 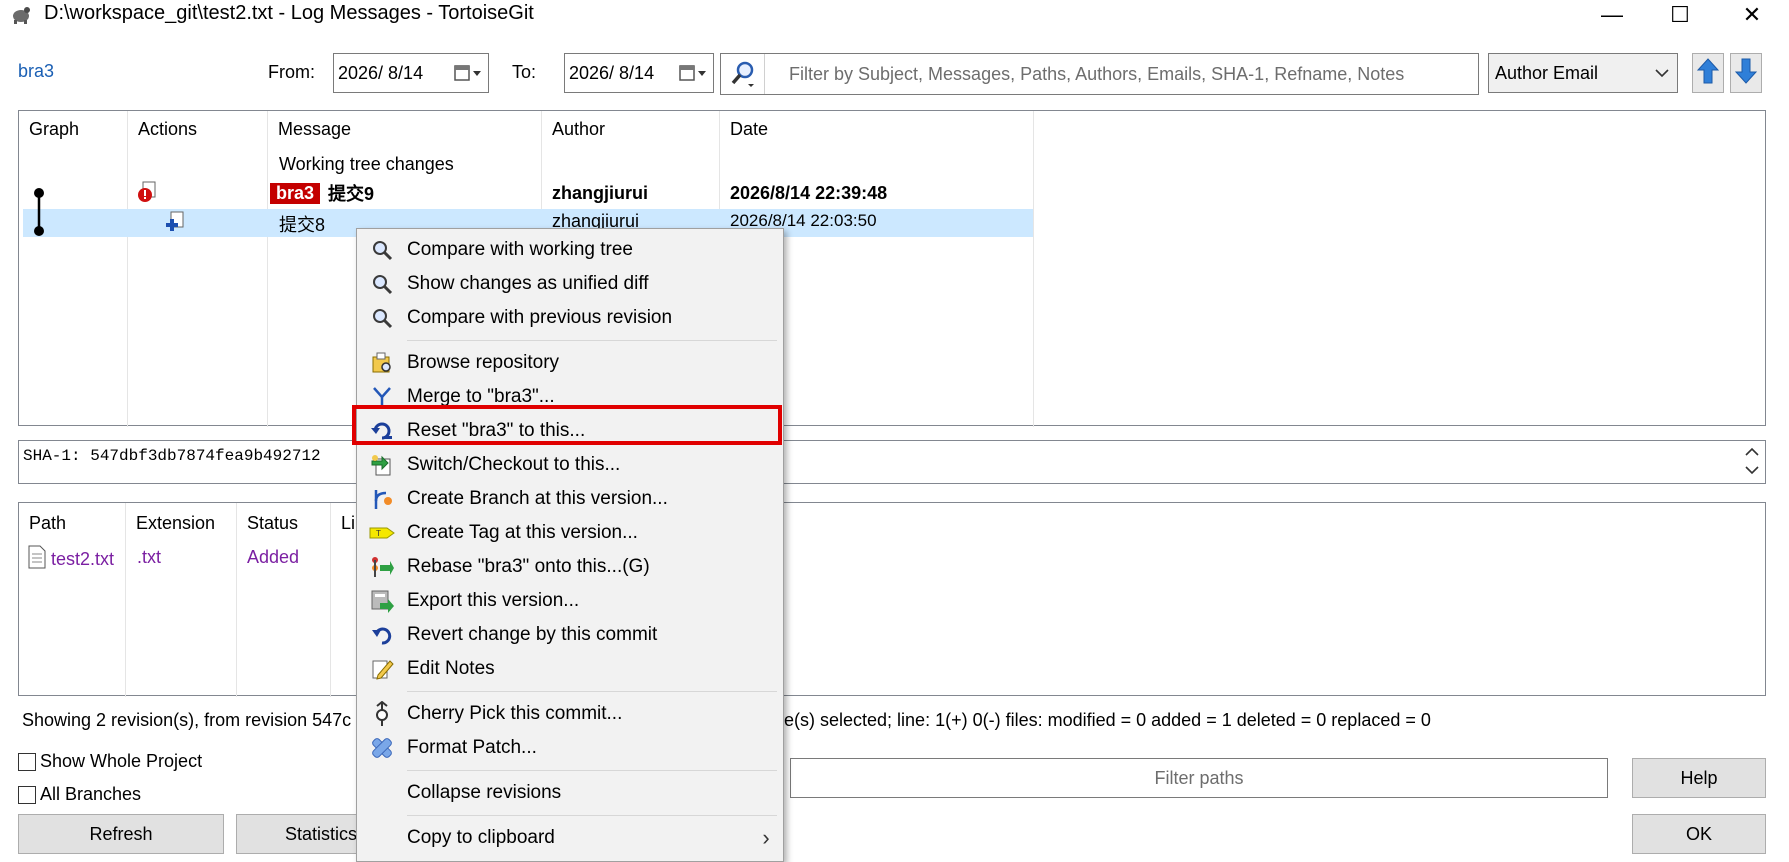 I want to click on column-header-extension: Extension, so click(x=175, y=523).